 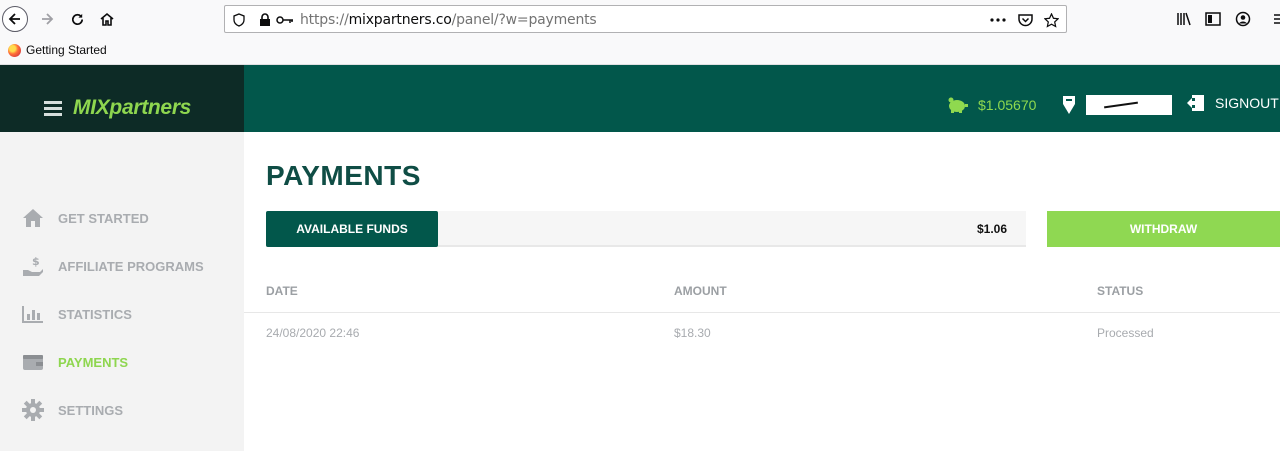 I want to click on logo: MIXpartners, so click(x=132, y=108).